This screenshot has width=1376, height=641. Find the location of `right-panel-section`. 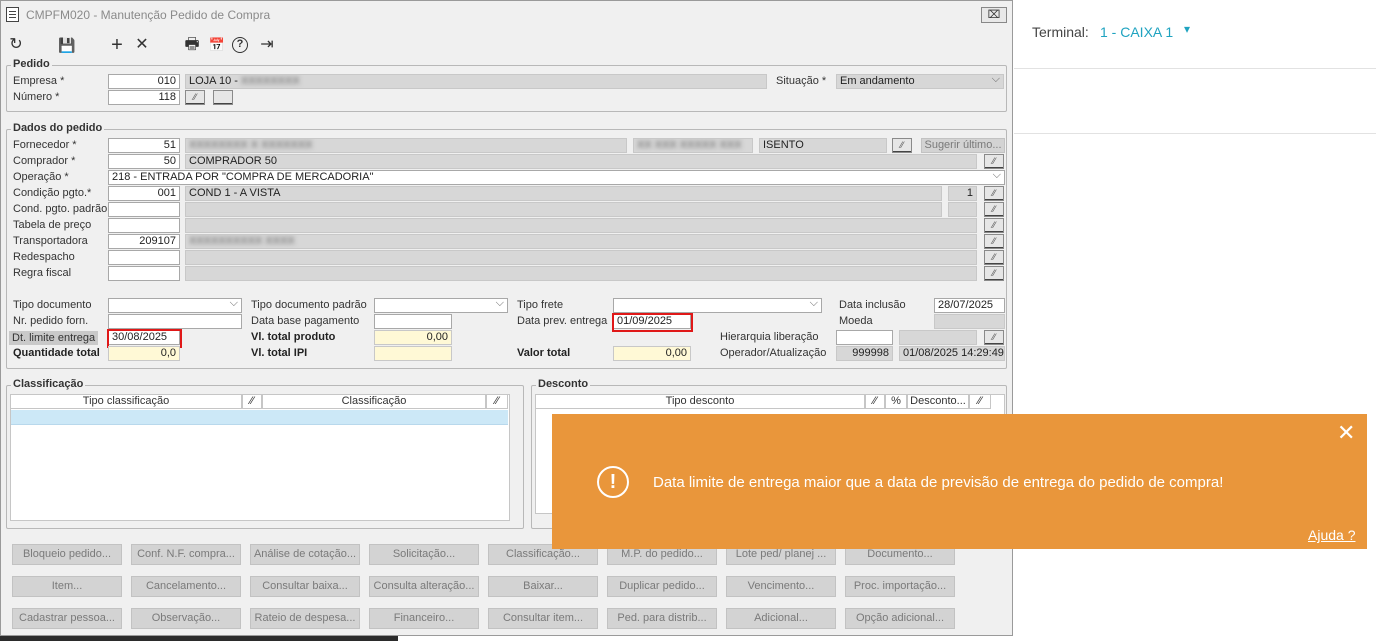

right-panel-section is located at coordinates (1195, 101).